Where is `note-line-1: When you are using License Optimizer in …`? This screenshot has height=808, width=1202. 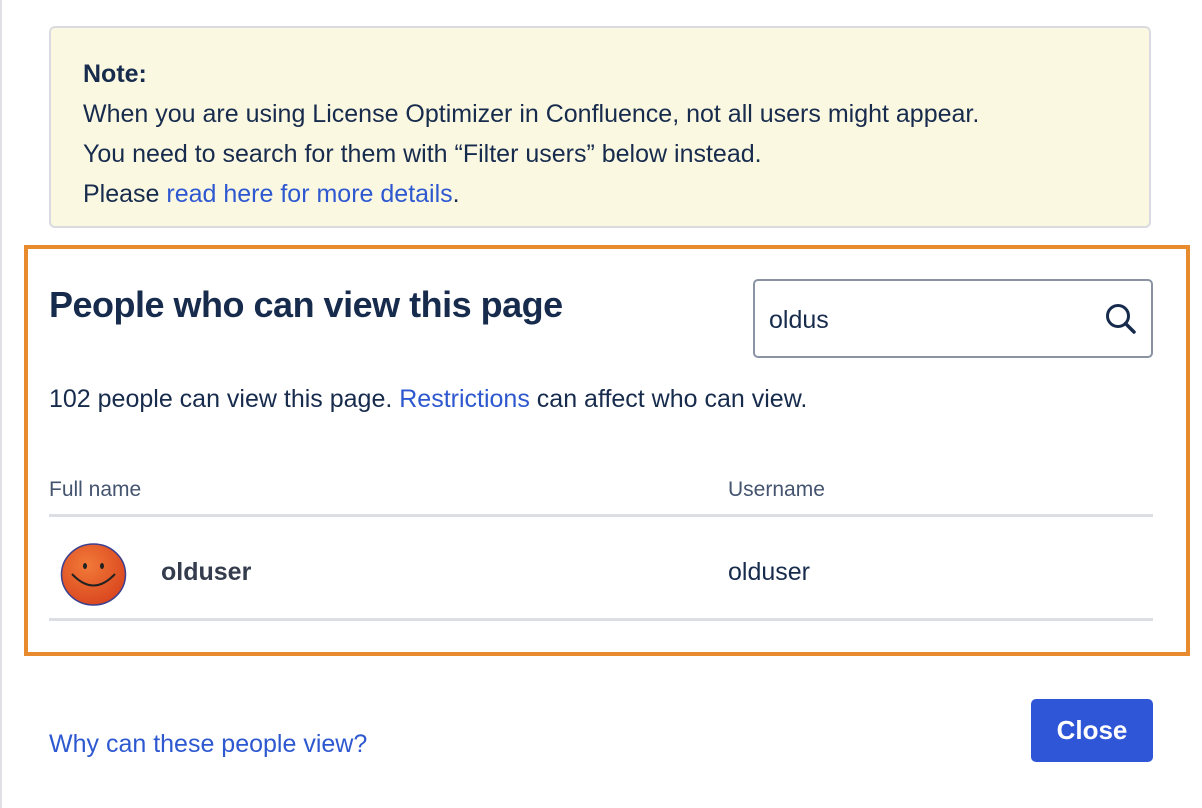 note-line-1: When you are using License Optimizer in … is located at coordinates (531, 114).